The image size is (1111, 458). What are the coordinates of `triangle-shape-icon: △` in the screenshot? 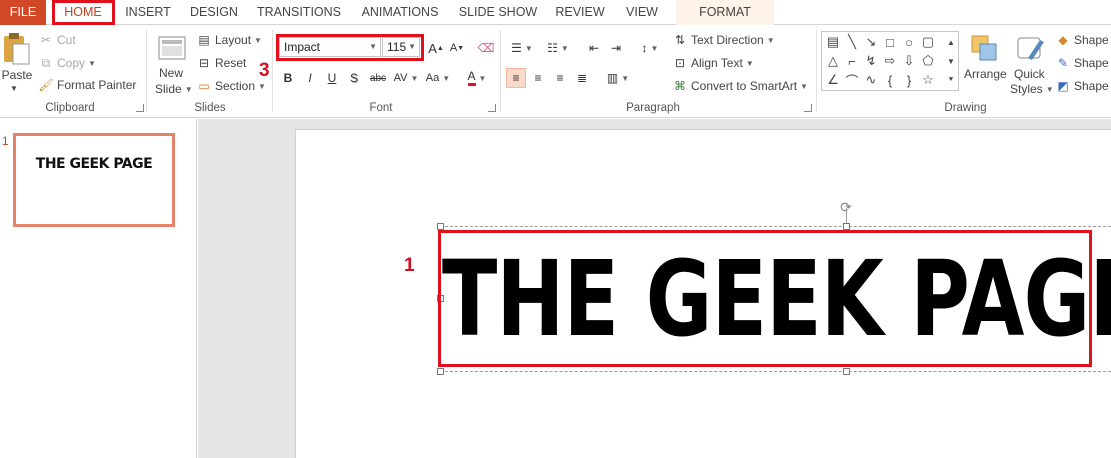 It's located at (833, 61).